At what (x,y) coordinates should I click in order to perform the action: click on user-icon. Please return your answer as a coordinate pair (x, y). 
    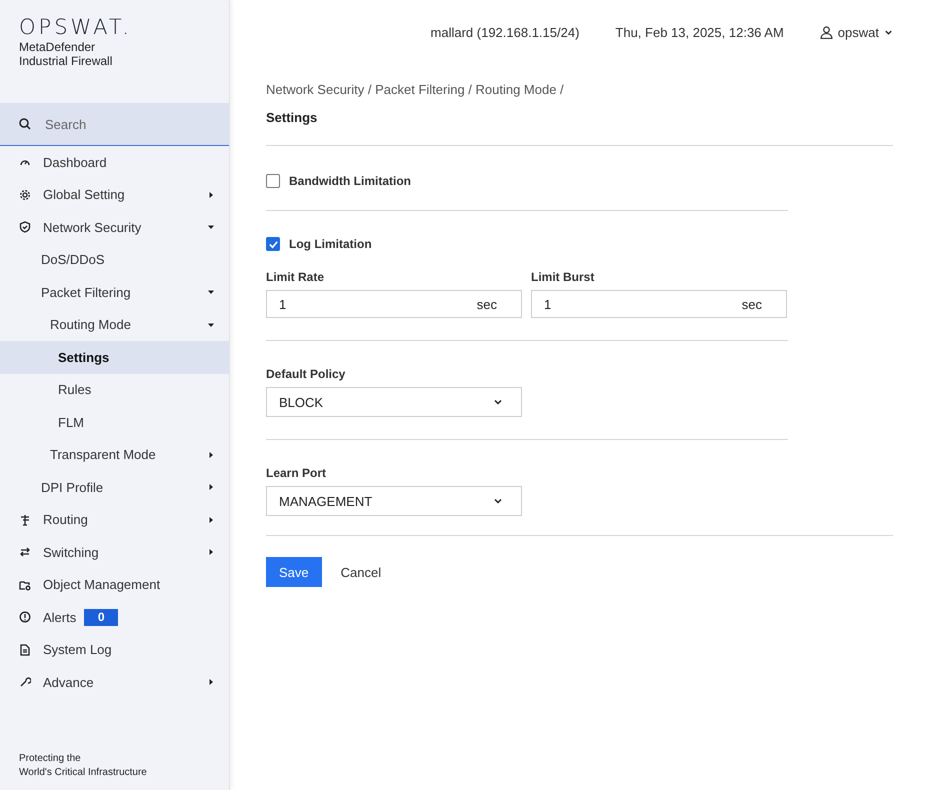
    Looking at the image, I should click on (826, 32).